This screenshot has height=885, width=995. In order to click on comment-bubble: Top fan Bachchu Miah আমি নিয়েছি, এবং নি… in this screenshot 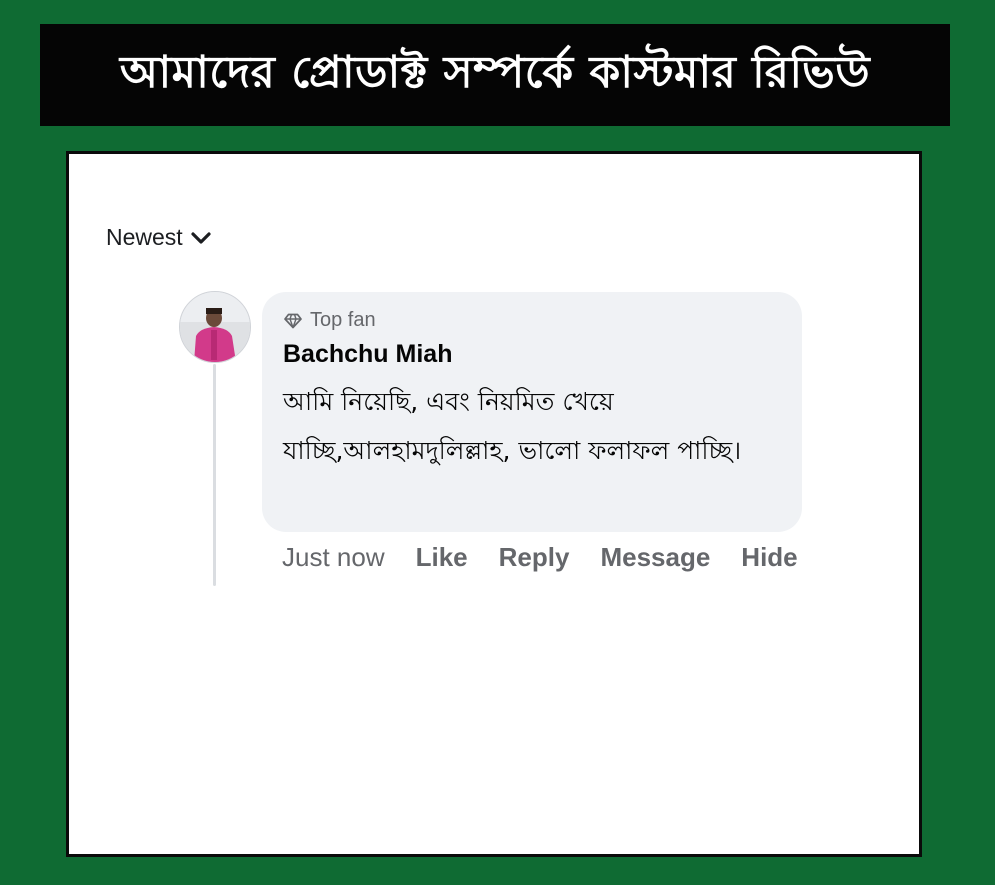, I will do `click(532, 412)`.